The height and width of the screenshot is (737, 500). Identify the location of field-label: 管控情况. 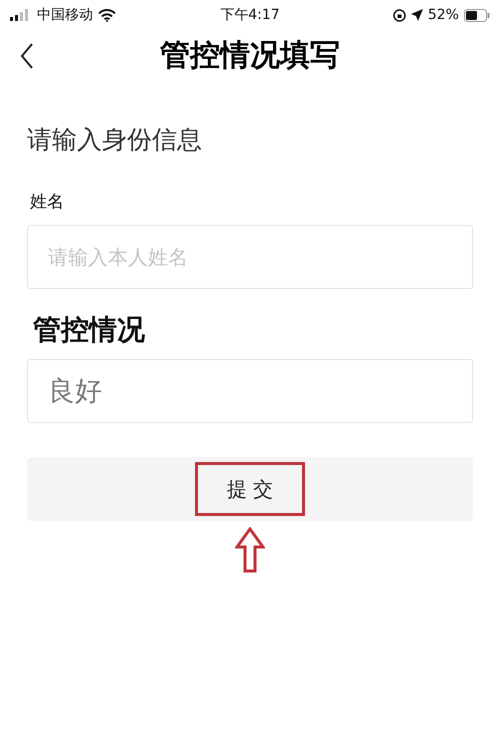
(89, 330).